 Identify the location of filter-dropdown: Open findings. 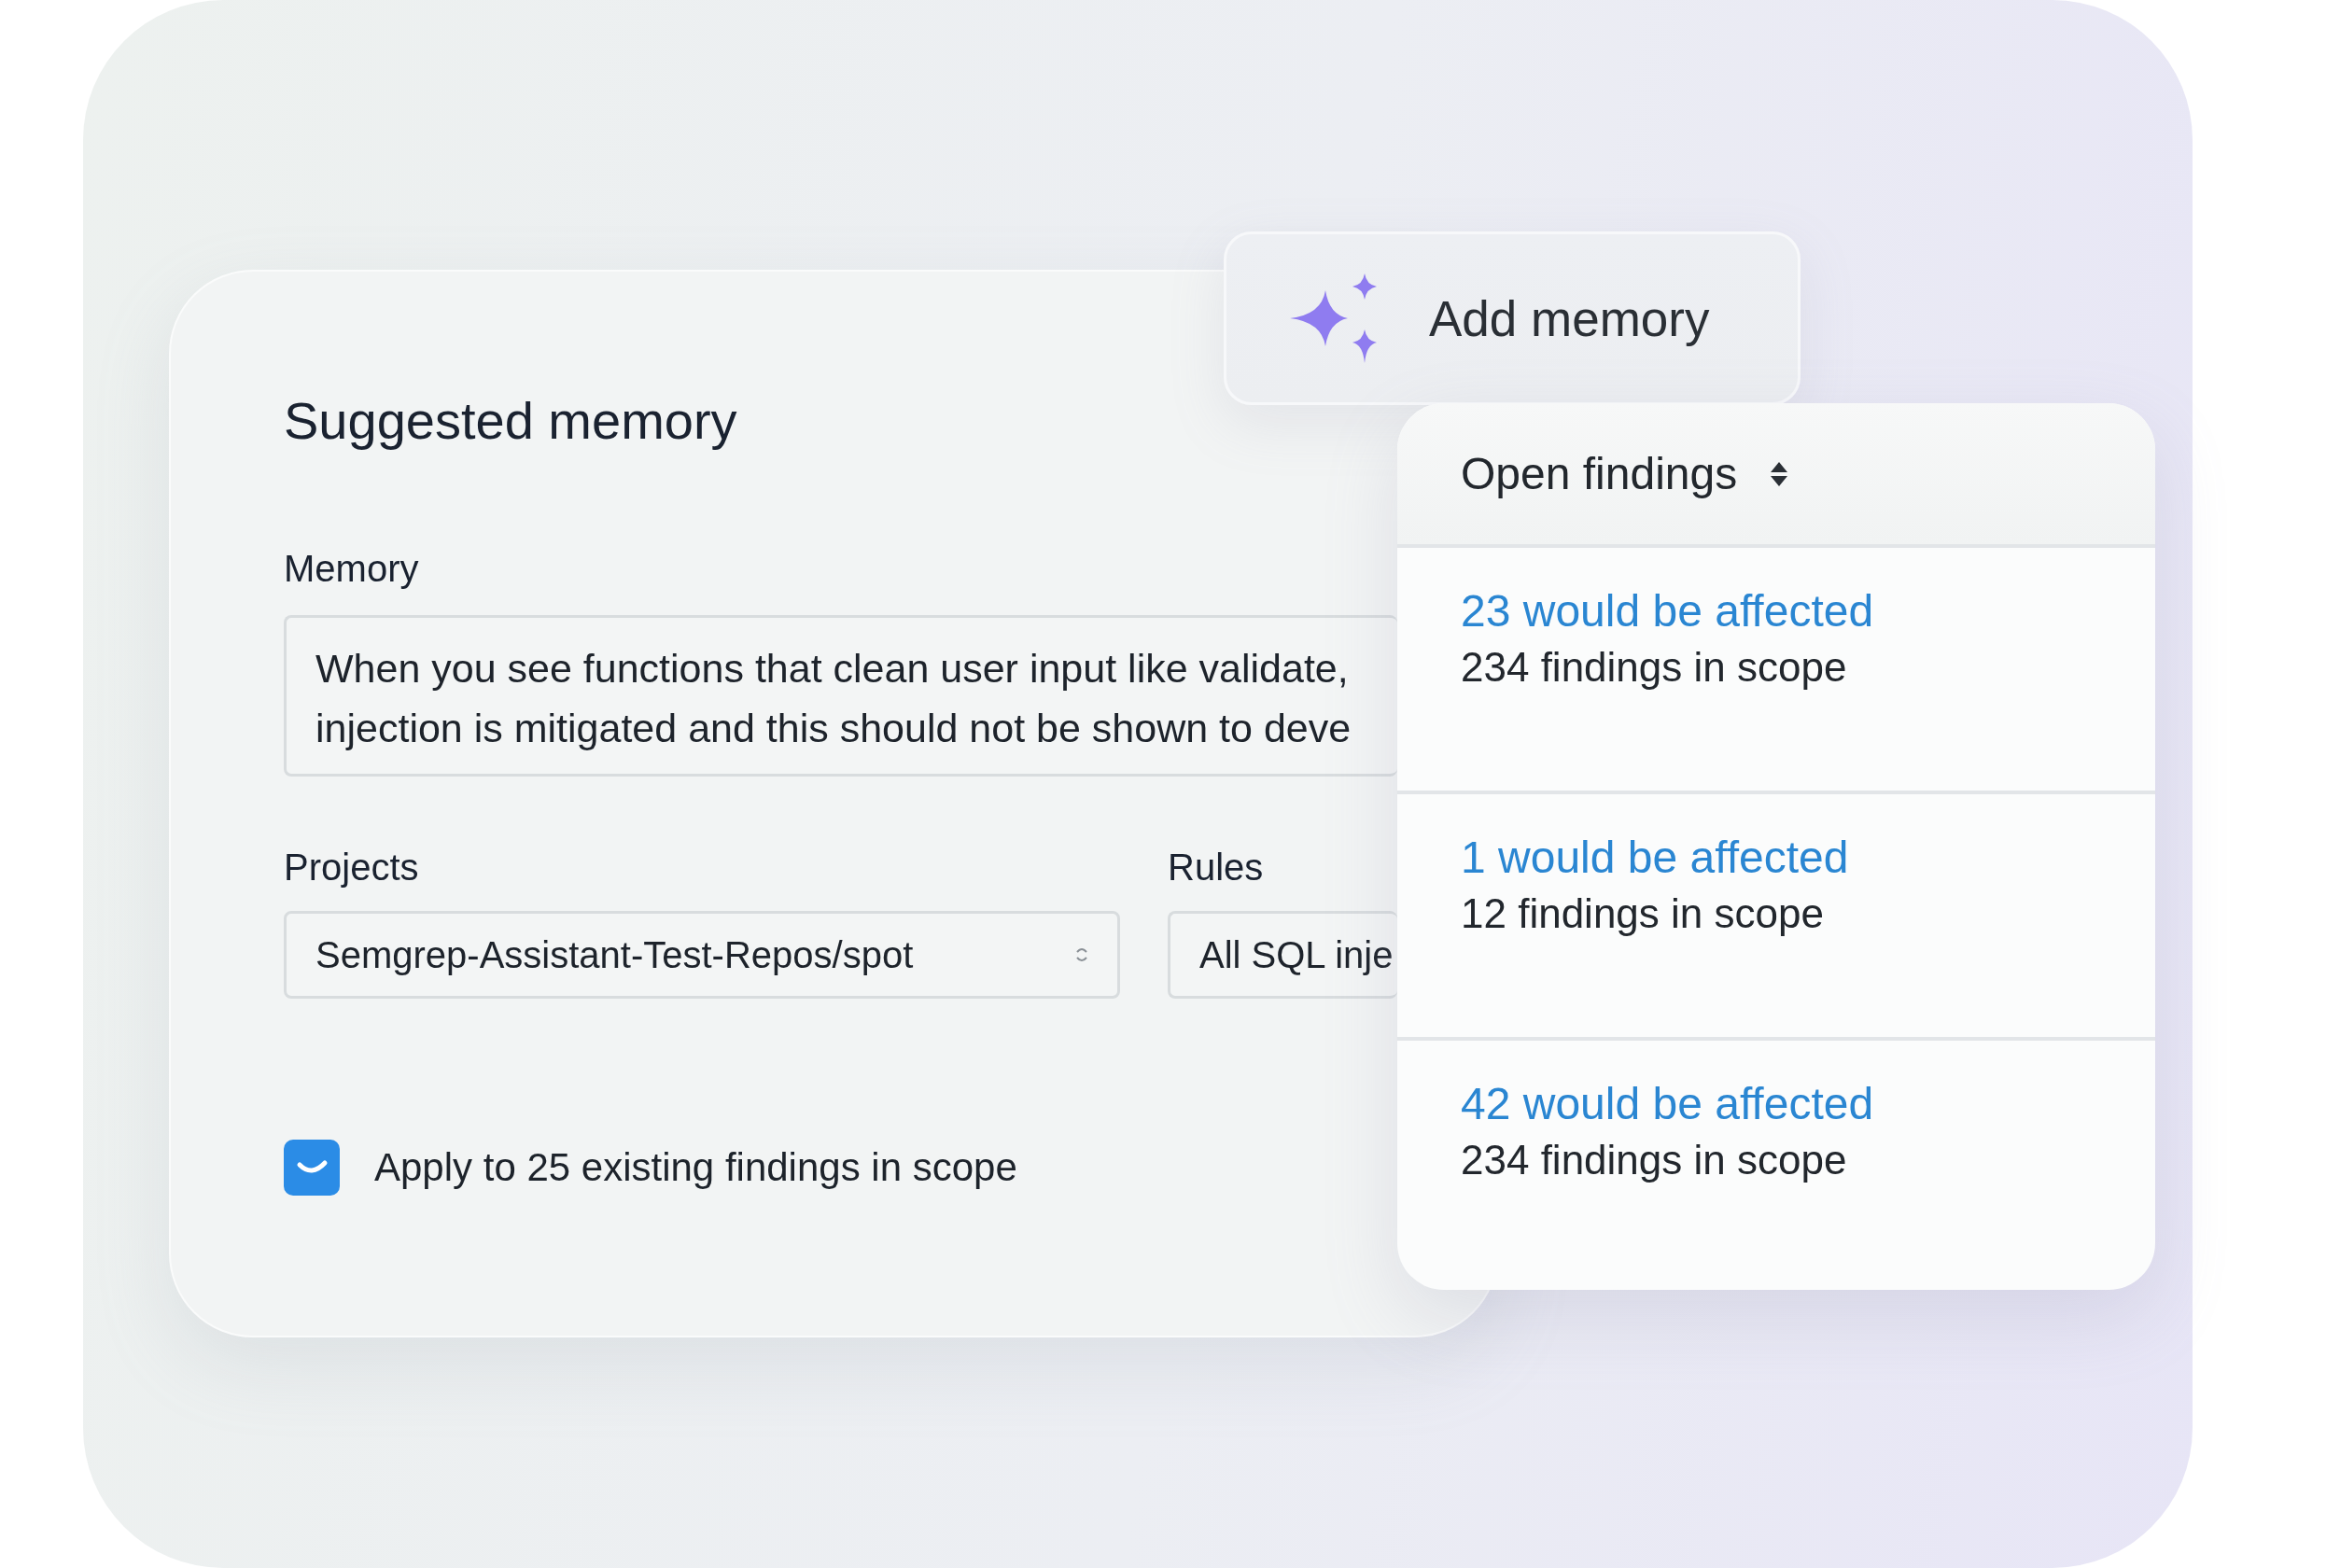
(1776, 475).